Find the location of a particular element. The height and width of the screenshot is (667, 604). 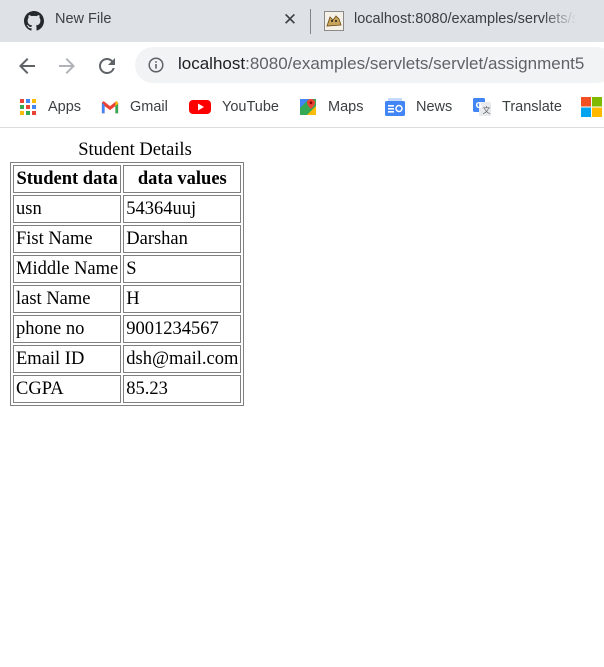

field-name: last Name is located at coordinates (67, 299).